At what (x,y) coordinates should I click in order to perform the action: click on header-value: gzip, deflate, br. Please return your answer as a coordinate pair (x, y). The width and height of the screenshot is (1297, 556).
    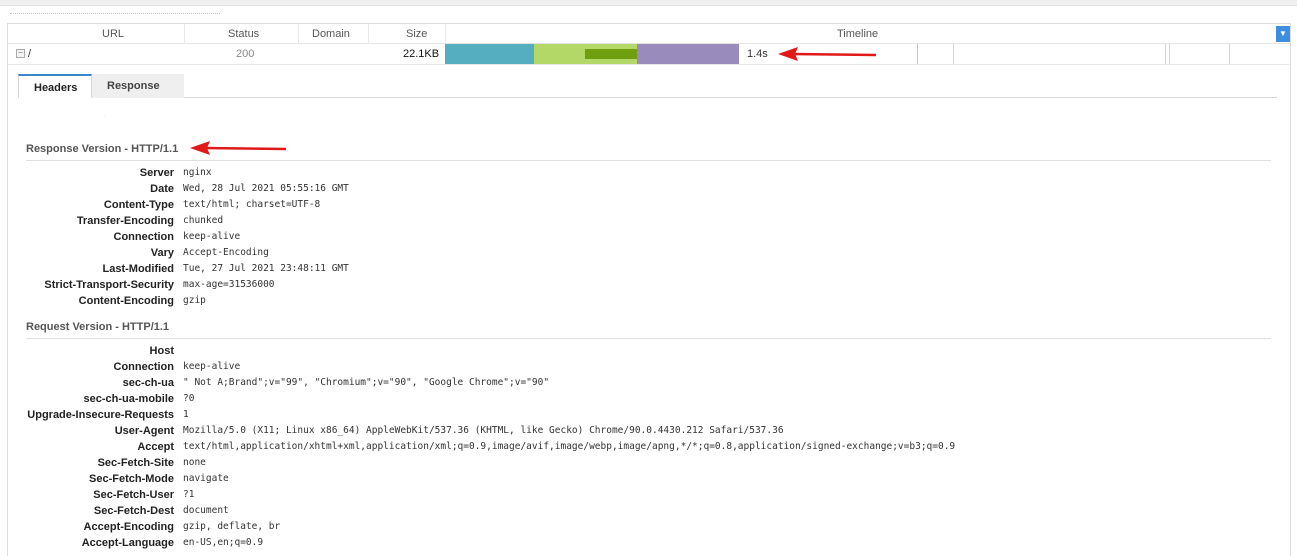
    Looking at the image, I should click on (232, 526).